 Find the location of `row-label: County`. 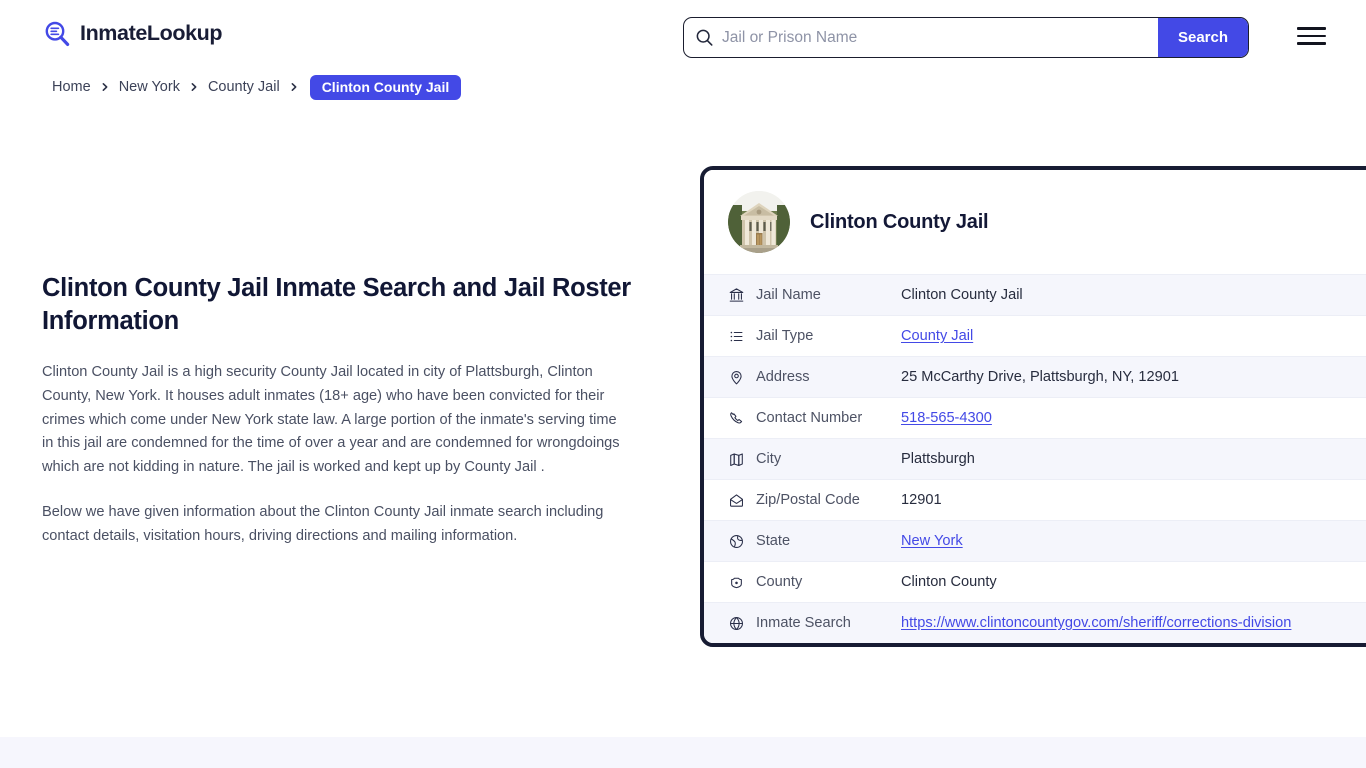

row-label: County is located at coordinates (779, 582).